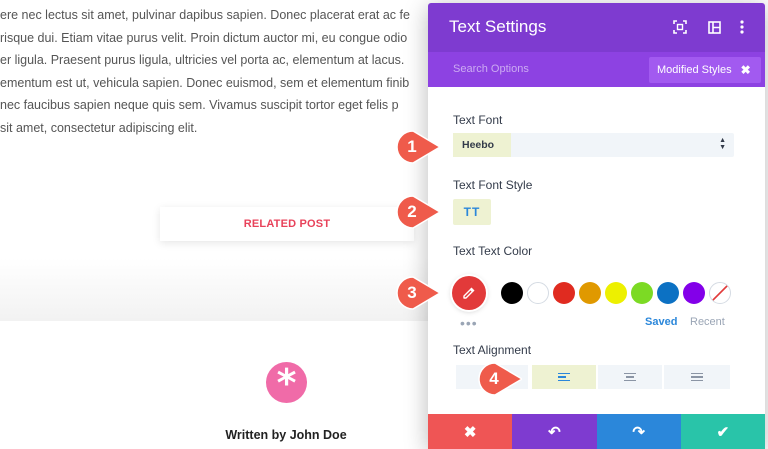 This screenshot has height=449, width=768. What do you see at coordinates (412, 146) in the screenshot?
I see `step-number: 1` at bounding box center [412, 146].